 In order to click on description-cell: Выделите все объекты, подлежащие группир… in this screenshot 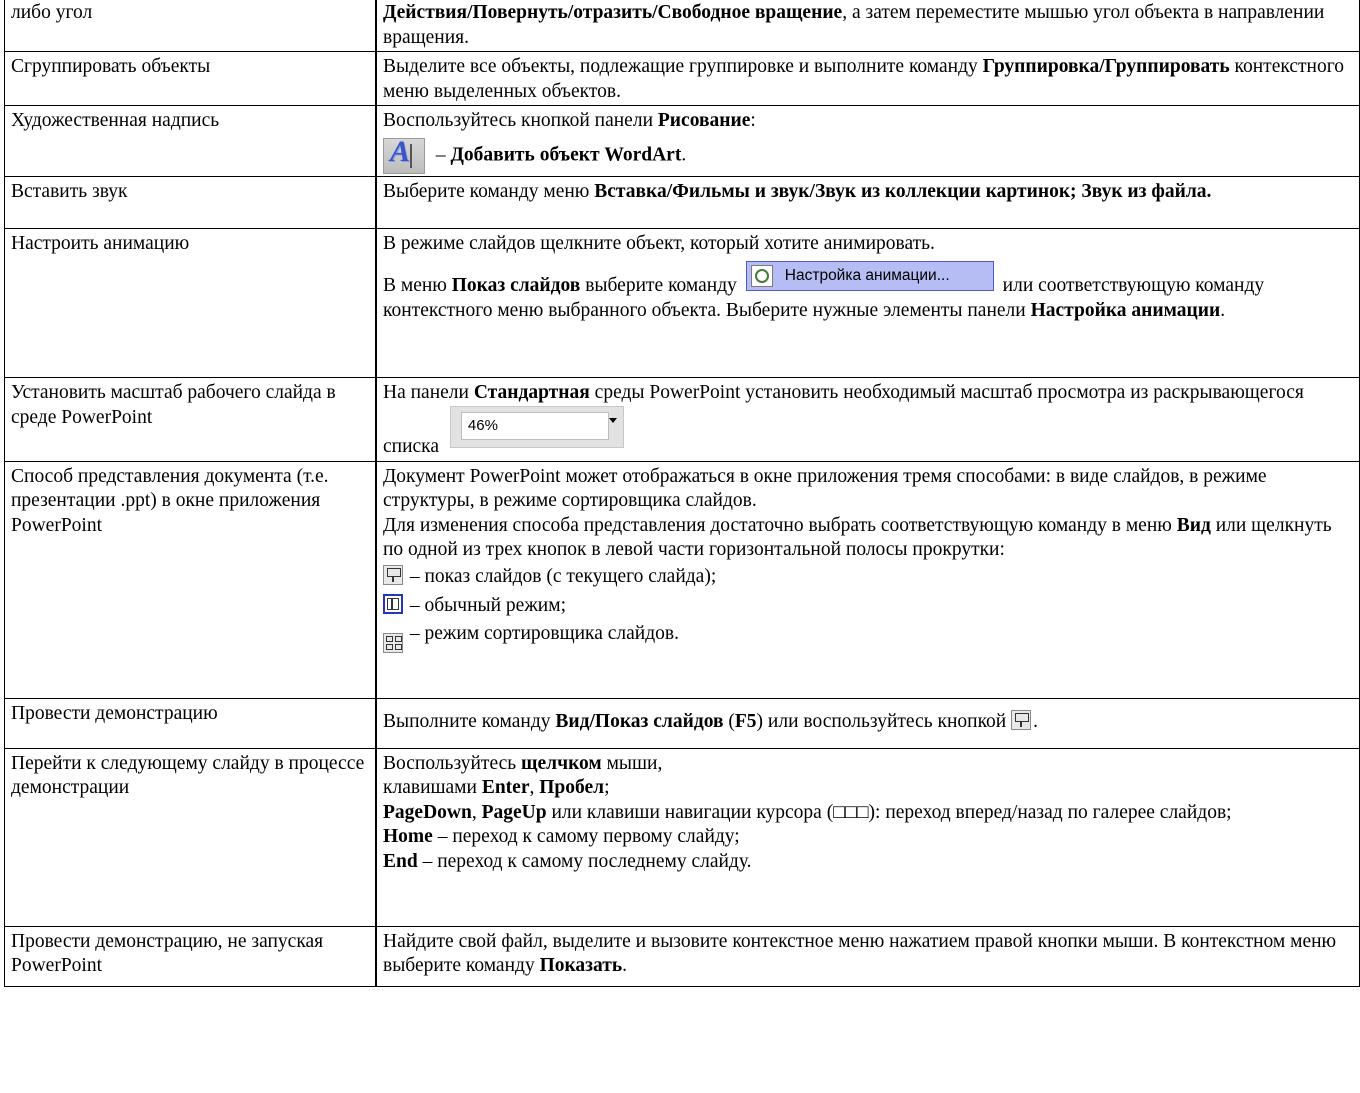, I will do `click(867, 79)`.